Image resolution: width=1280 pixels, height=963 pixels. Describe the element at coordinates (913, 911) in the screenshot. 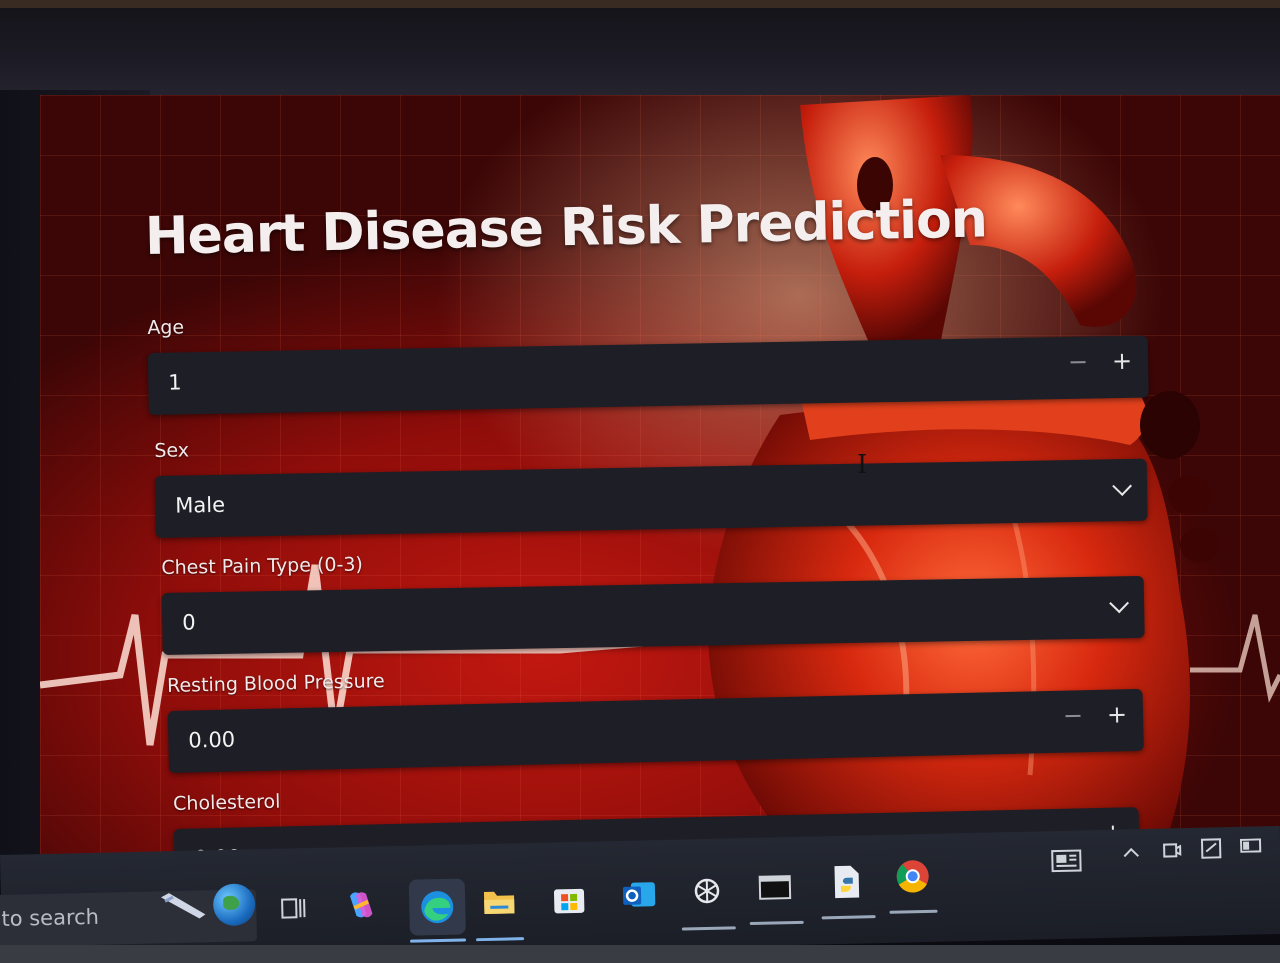

I see `chrome-active-indicator` at that location.